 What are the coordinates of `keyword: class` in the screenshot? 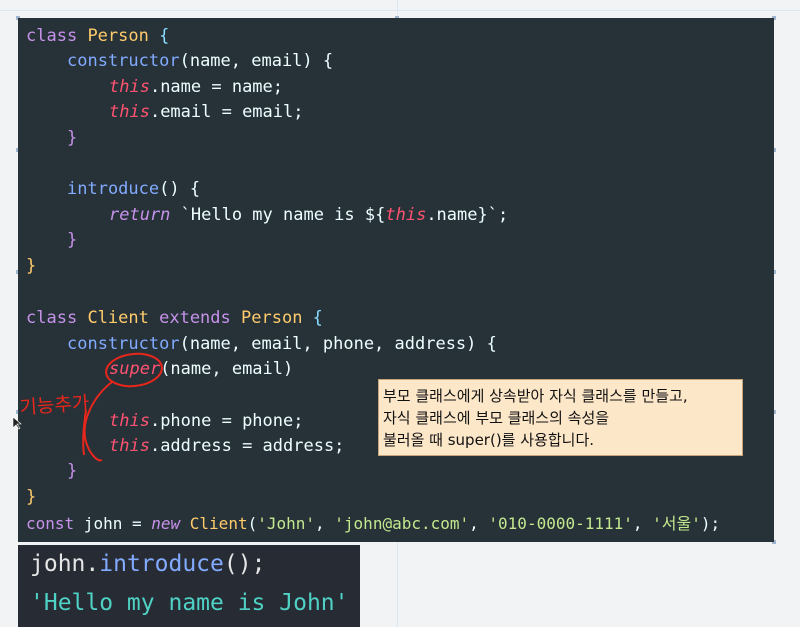 It's located at (52, 36).